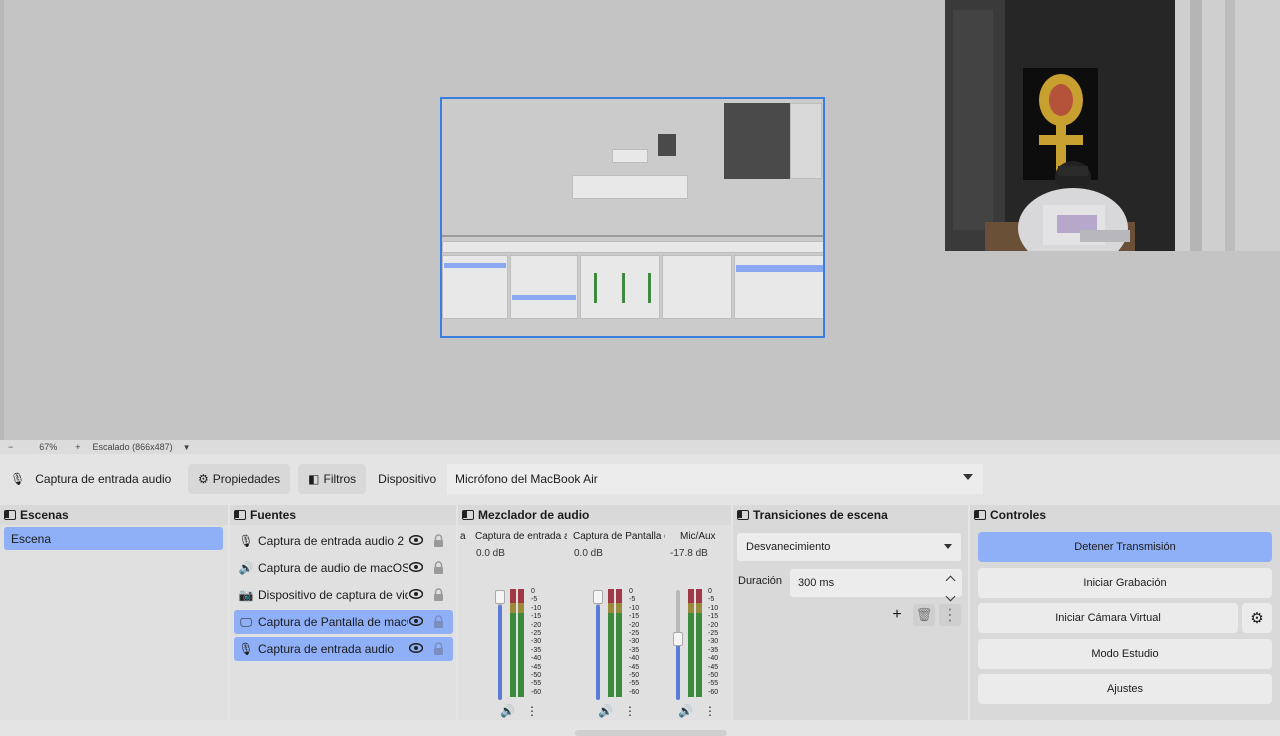 Image resolution: width=1280 pixels, height=736 pixels. Describe the element at coordinates (333, 595) in the screenshot. I see `source-label: Dispositivo de captura de vid` at that location.